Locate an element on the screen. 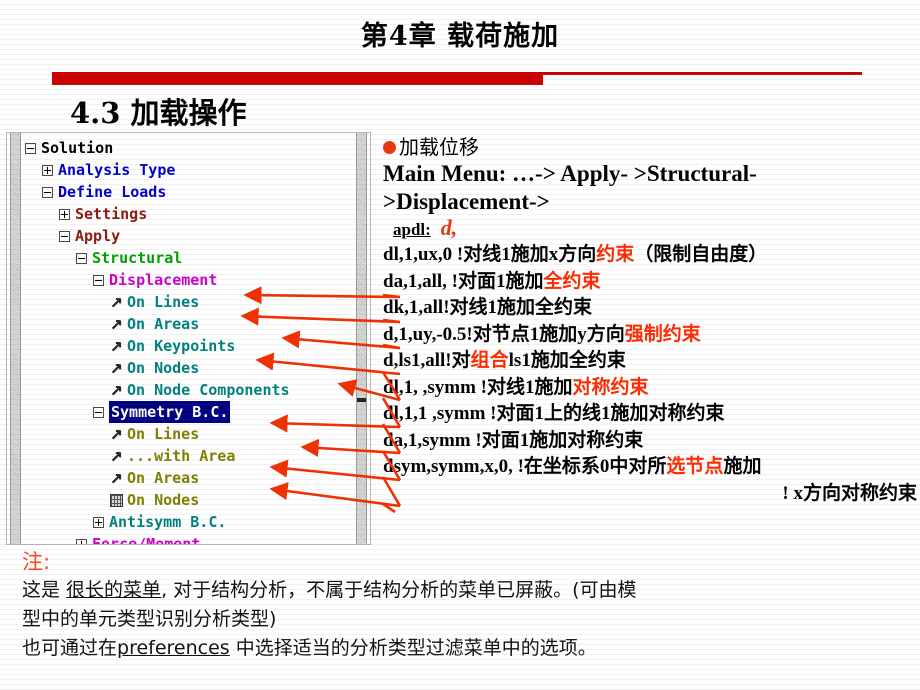 This screenshot has height=690, width=920. tree-item-symmetry-b-c: Symmetry B.C. is located at coordinates (188, 412).